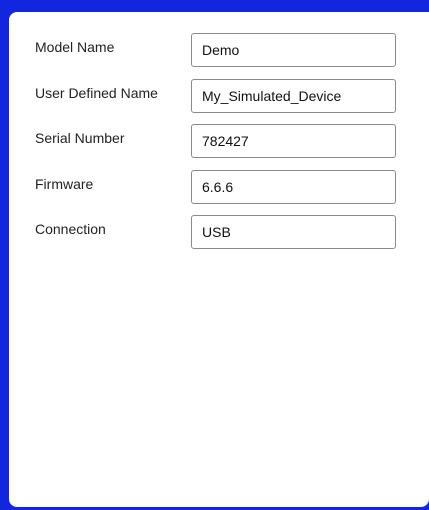 The width and height of the screenshot is (429, 510). I want to click on serial-number-label: Serial Number, so click(80, 138).